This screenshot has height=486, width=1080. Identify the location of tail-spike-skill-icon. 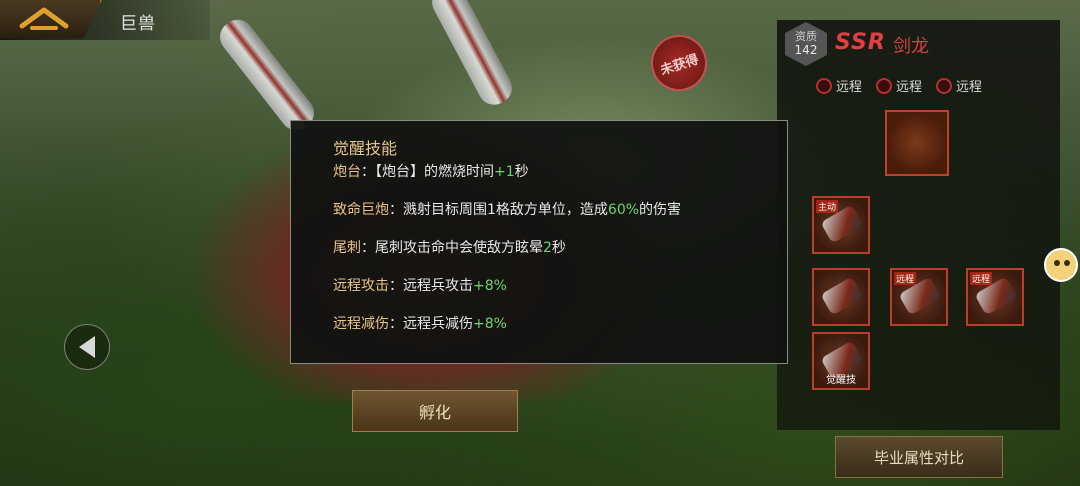
(842, 296).